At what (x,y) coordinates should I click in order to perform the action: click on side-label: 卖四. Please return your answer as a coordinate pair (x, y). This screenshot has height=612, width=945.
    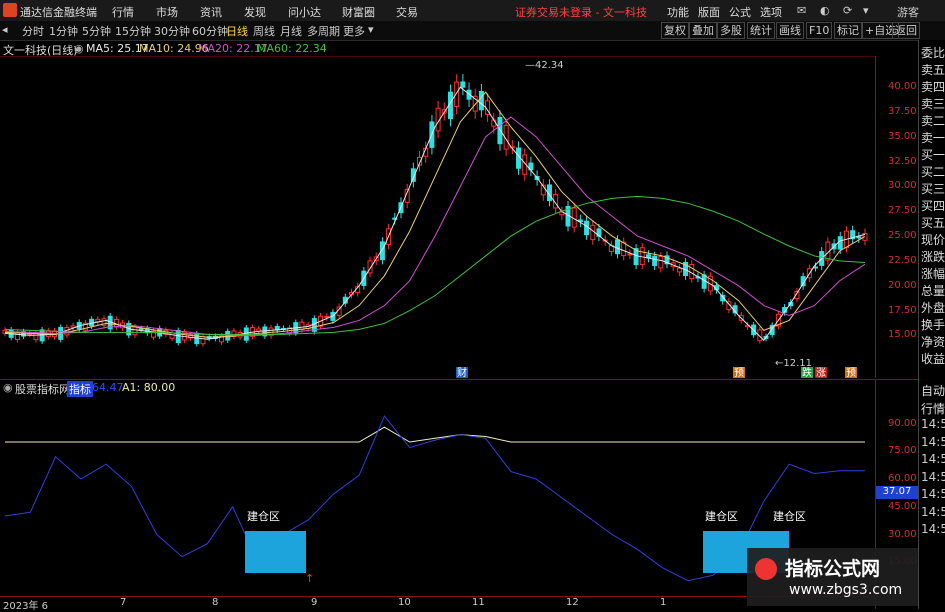
    Looking at the image, I should click on (933, 86).